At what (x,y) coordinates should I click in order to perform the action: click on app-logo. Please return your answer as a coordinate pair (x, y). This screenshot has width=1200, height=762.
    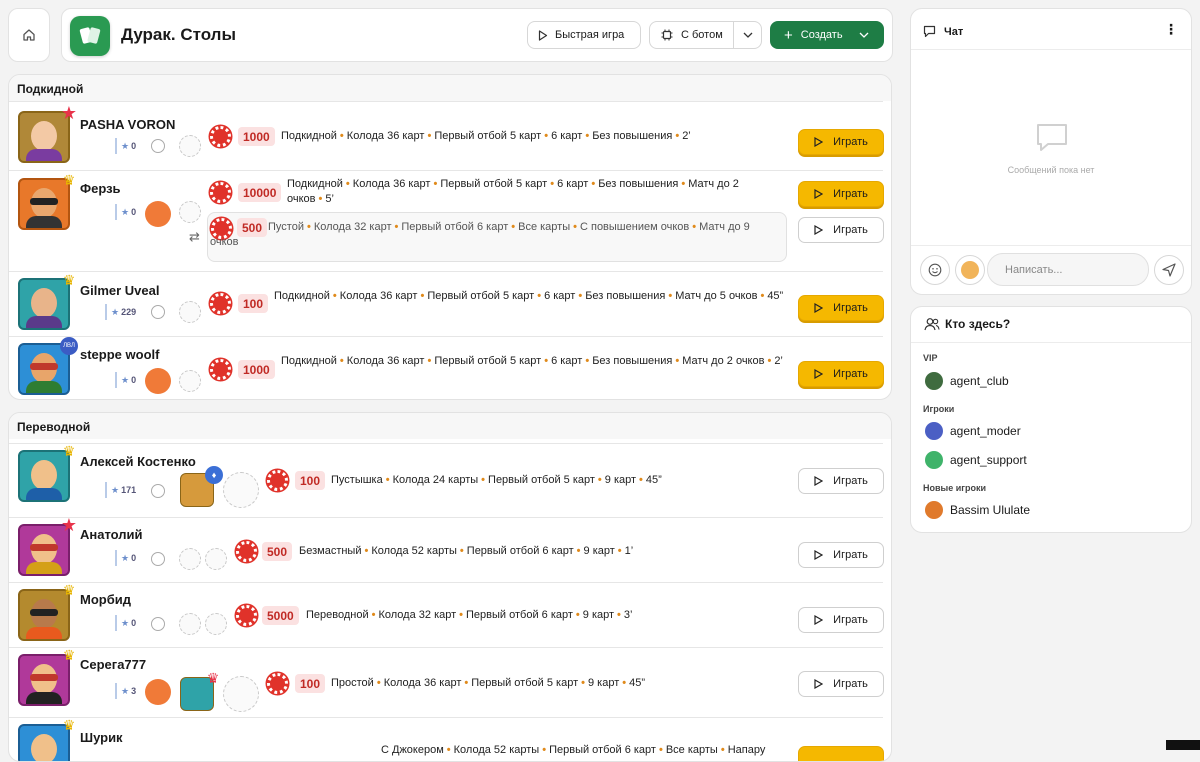
    Looking at the image, I should click on (90, 36).